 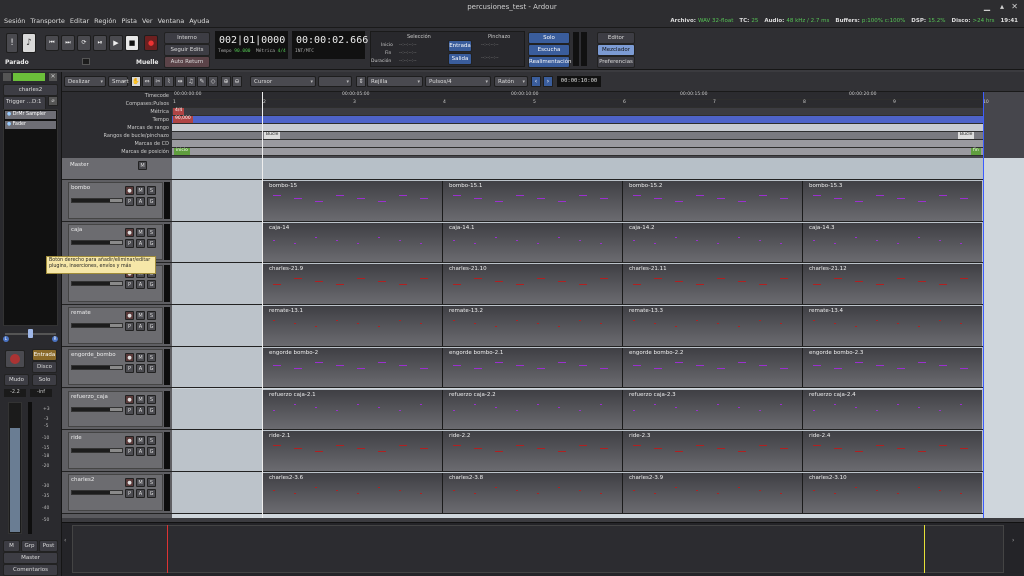 I want to click on punch-out-value: --:--:--:--, so click(x=490, y=58).